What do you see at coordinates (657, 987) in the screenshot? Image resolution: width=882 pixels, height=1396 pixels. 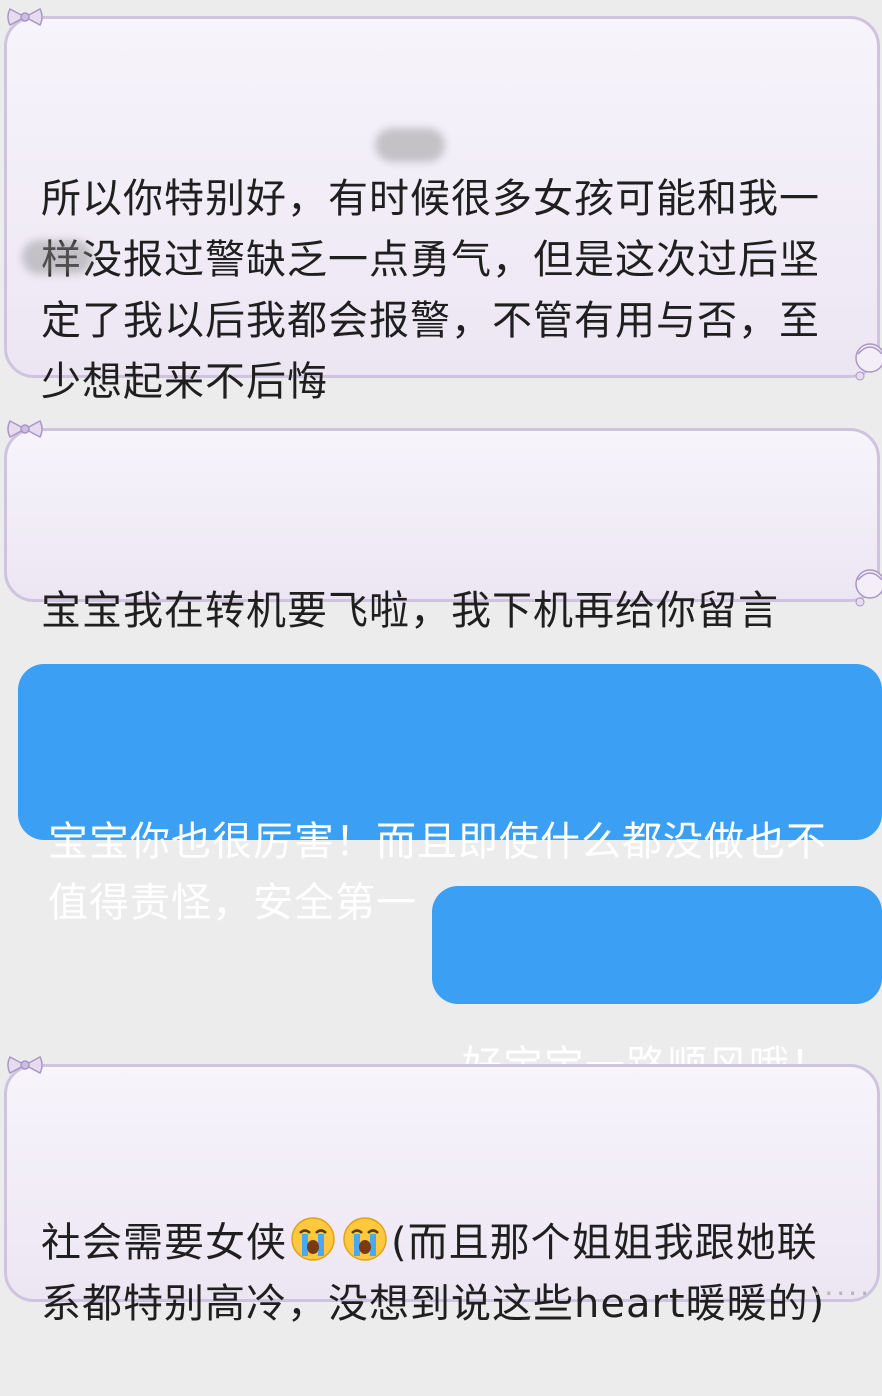 I see `outgoing-message-bubble: 好宝宝一路顺风哦！` at bounding box center [657, 987].